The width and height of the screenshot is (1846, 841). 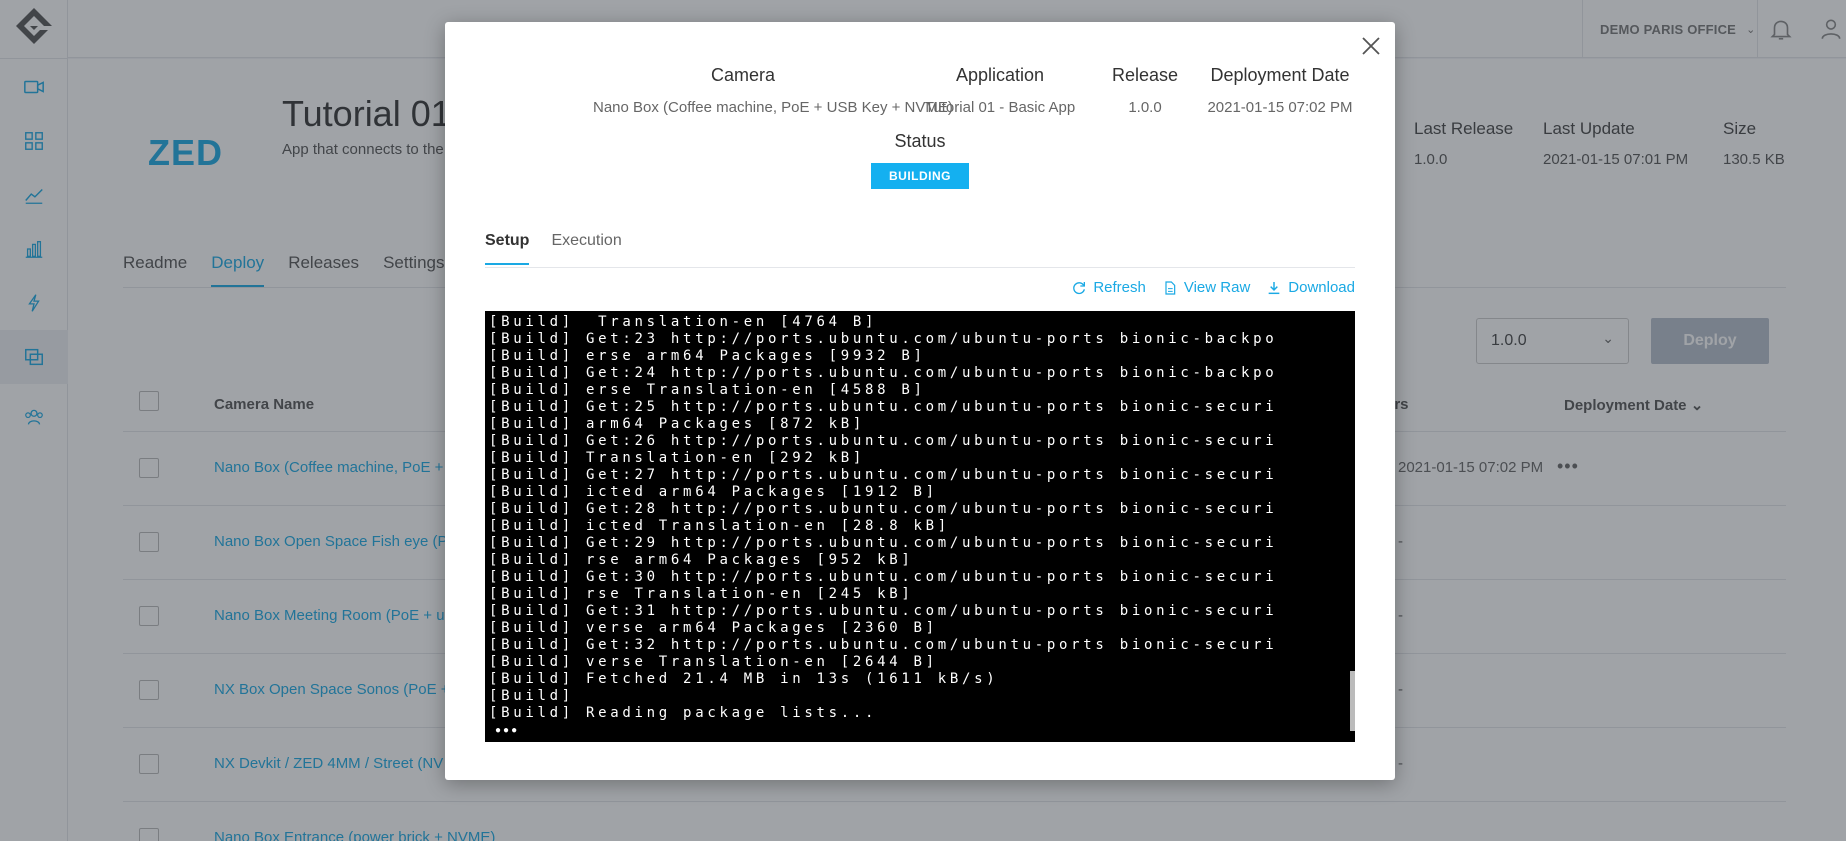 I want to click on download-label: Download, so click(x=1321, y=287).